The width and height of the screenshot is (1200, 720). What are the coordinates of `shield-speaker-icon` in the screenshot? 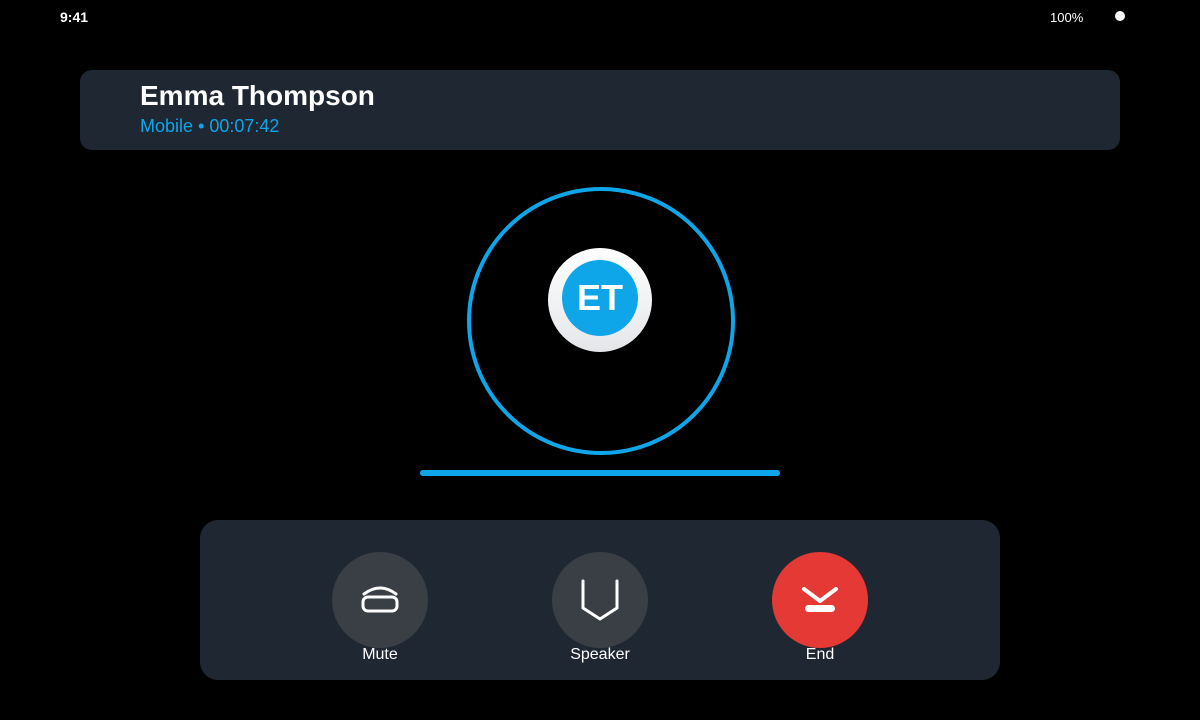 It's located at (600, 600).